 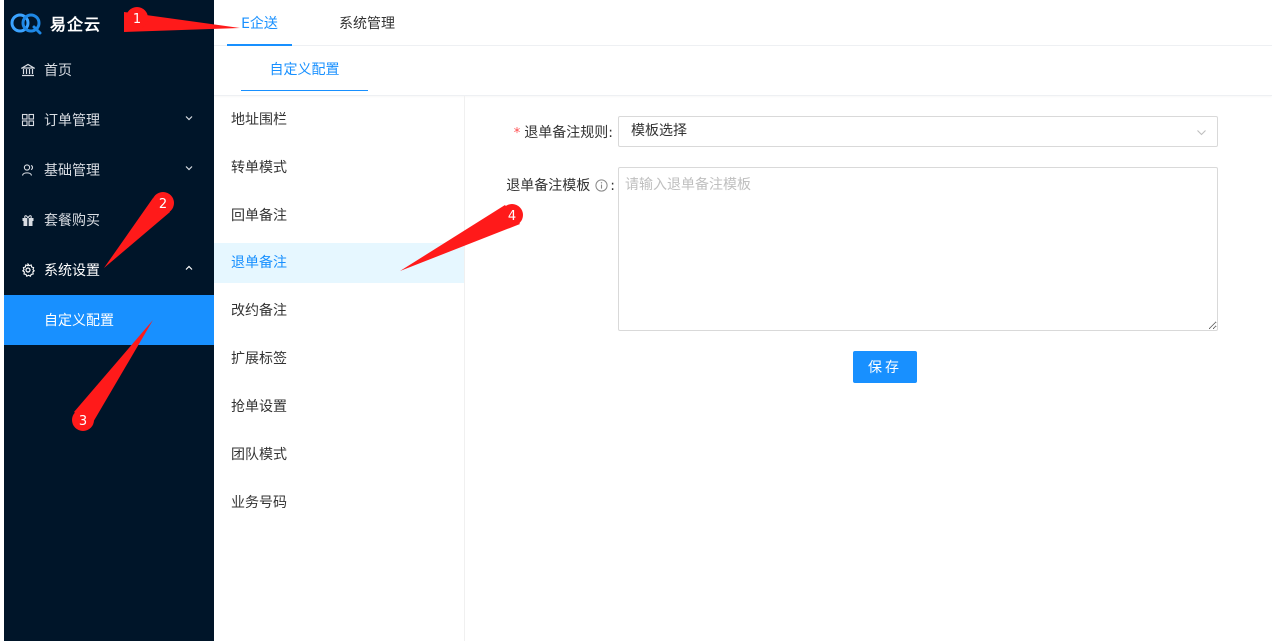 What do you see at coordinates (743, 23) in the screenshot?
I see `top-tab-bar: E企送 系统管理` at bounding box center [743, 23].